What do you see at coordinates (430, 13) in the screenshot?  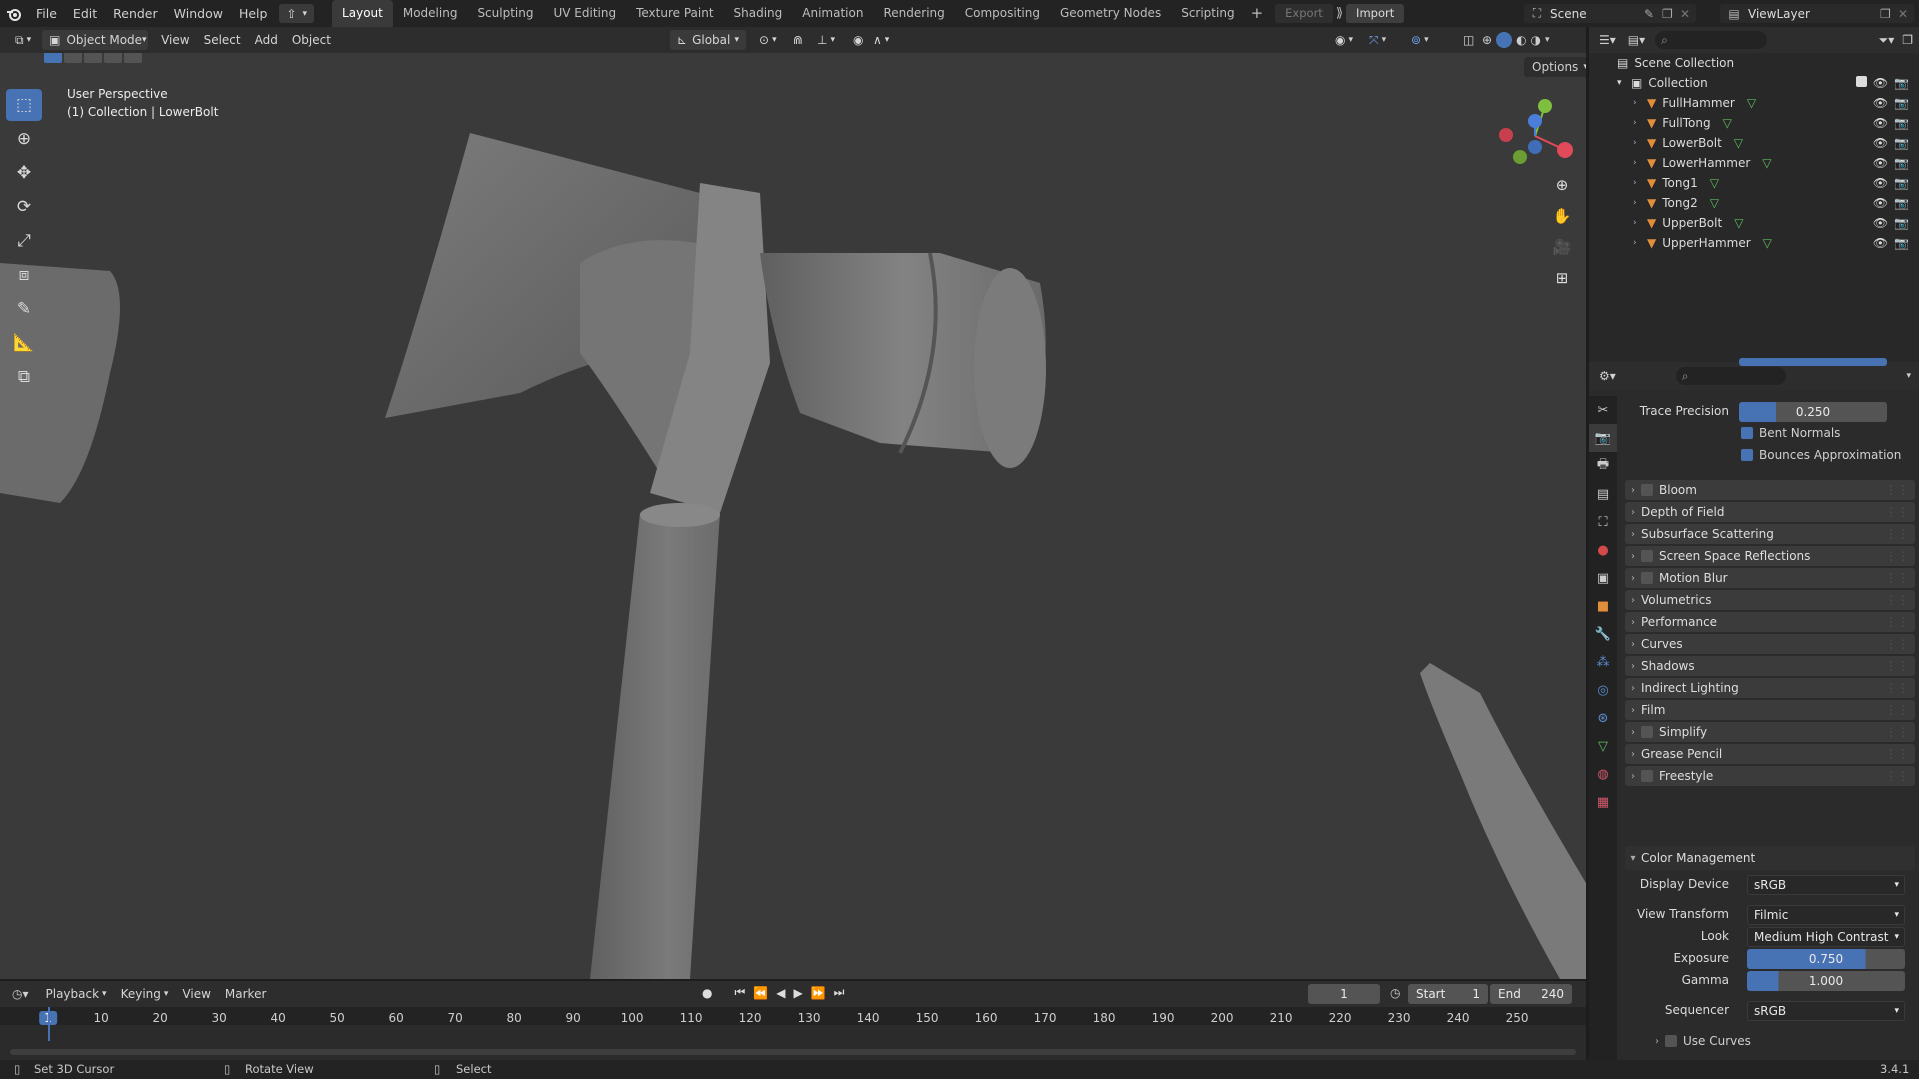 I see `tab-modeling: Modeling` at bounding box center [430, 13].